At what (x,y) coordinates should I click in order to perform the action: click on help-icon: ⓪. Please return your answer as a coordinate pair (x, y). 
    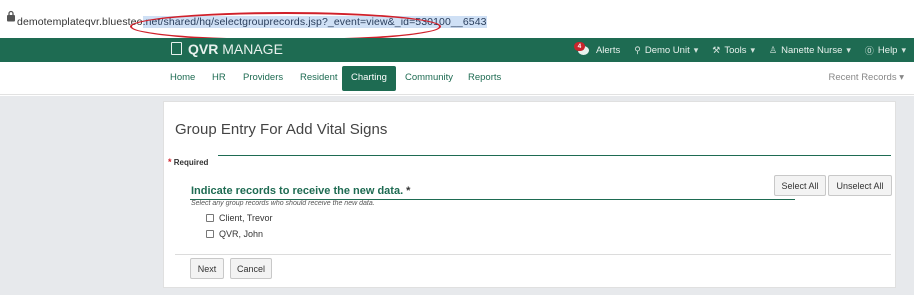
    Looking at the image, I should click on (869, 51).